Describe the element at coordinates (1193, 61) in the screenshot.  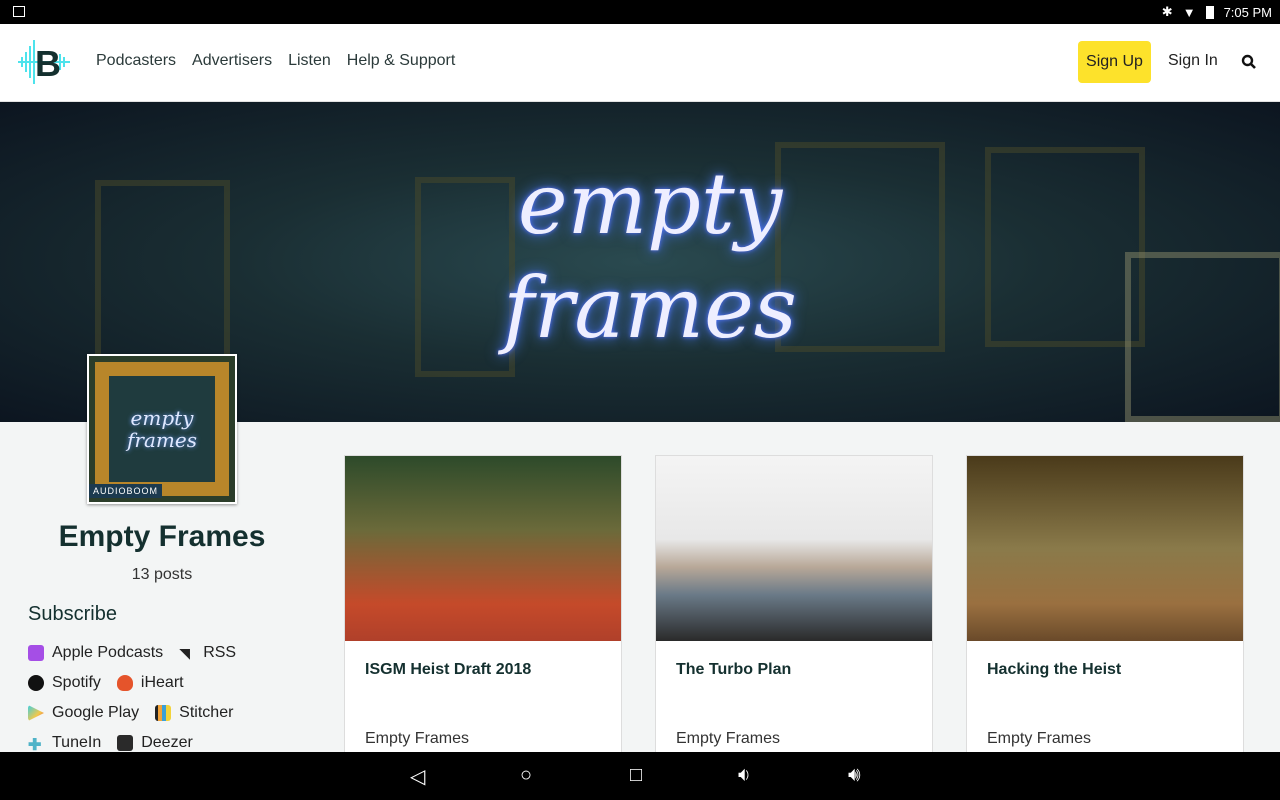
I see `sign-in-link: Sign In` at that location.